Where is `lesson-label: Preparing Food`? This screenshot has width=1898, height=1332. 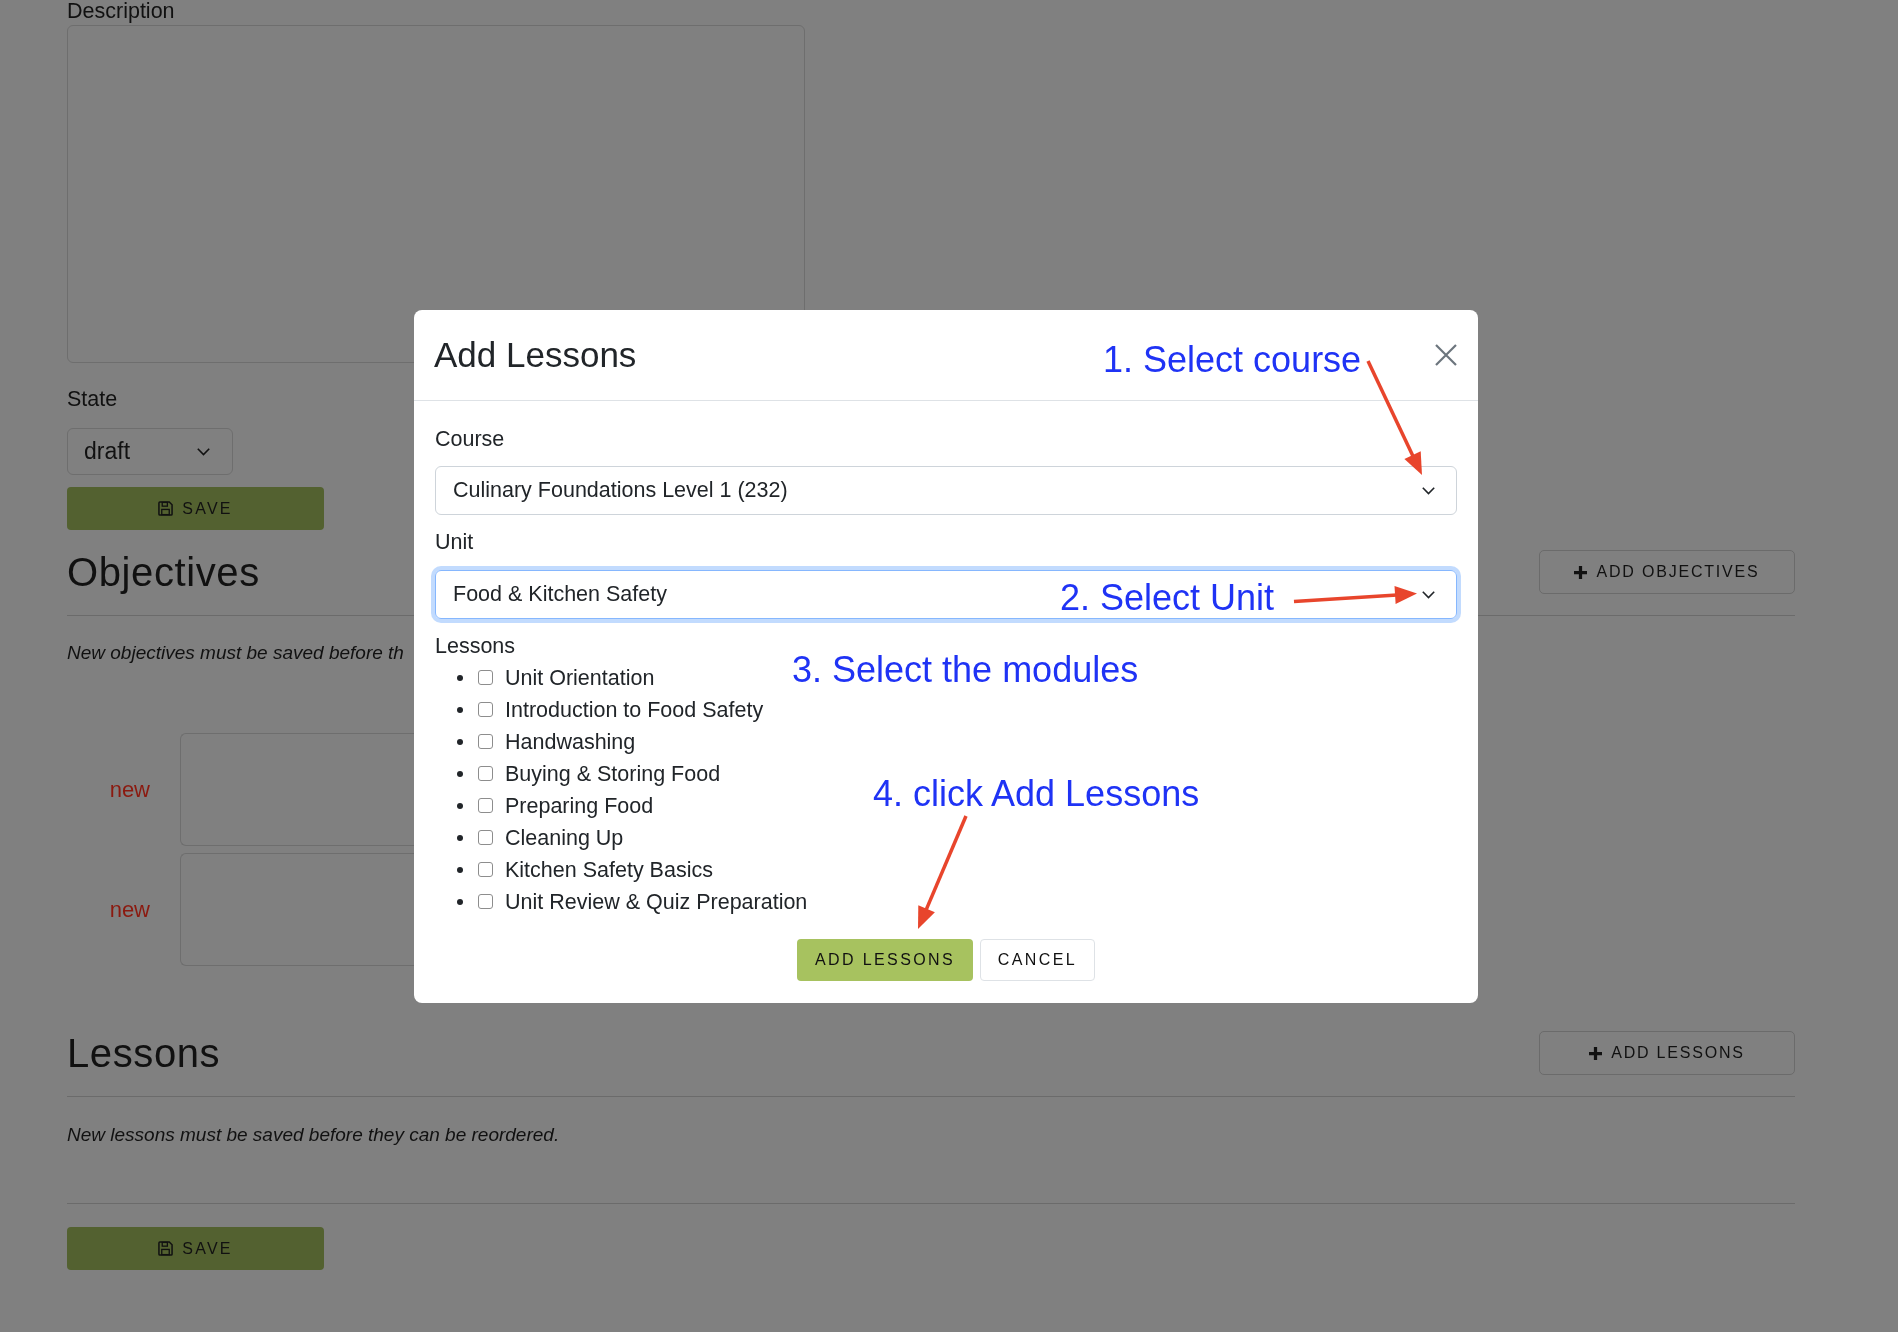
lesson-label: Preparing Food is located at coordinates (579, 806).